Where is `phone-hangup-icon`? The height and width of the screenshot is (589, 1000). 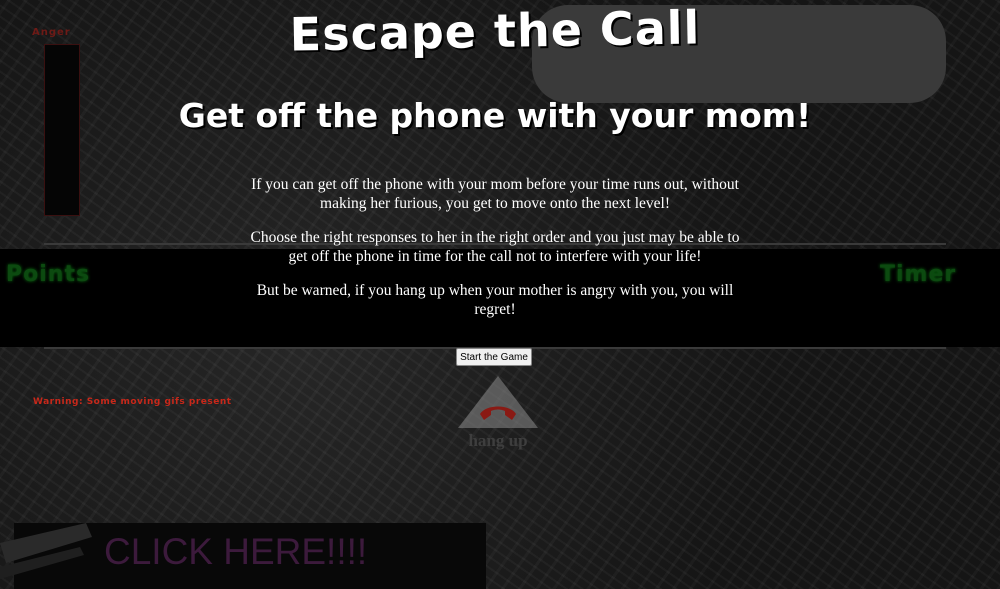
phone-hangup-icon is located at coordinates (498, 402).